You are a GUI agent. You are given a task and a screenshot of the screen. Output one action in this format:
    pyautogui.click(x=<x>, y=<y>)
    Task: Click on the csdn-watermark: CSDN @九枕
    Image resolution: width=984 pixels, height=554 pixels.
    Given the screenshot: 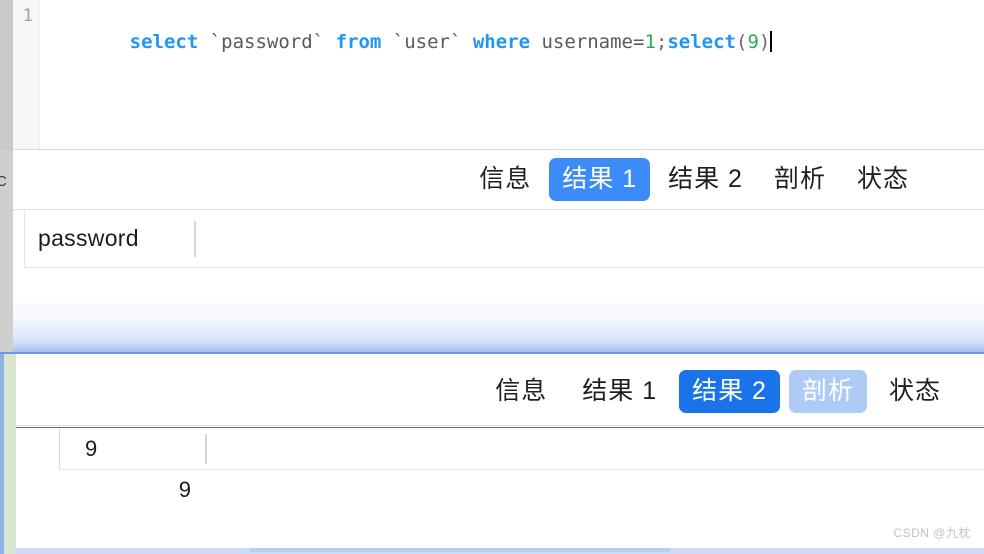 What is the action you would take?
    pyautogui.click(x=932, y=533)
    